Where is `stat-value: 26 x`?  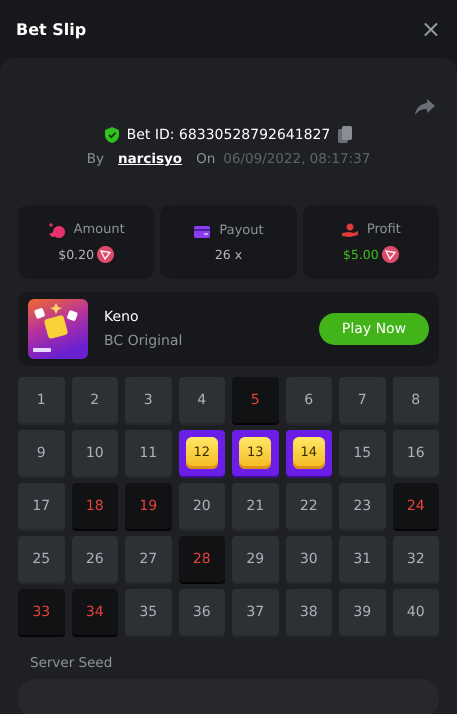
stat-value: 26 x is located at coordinates (228, 254).